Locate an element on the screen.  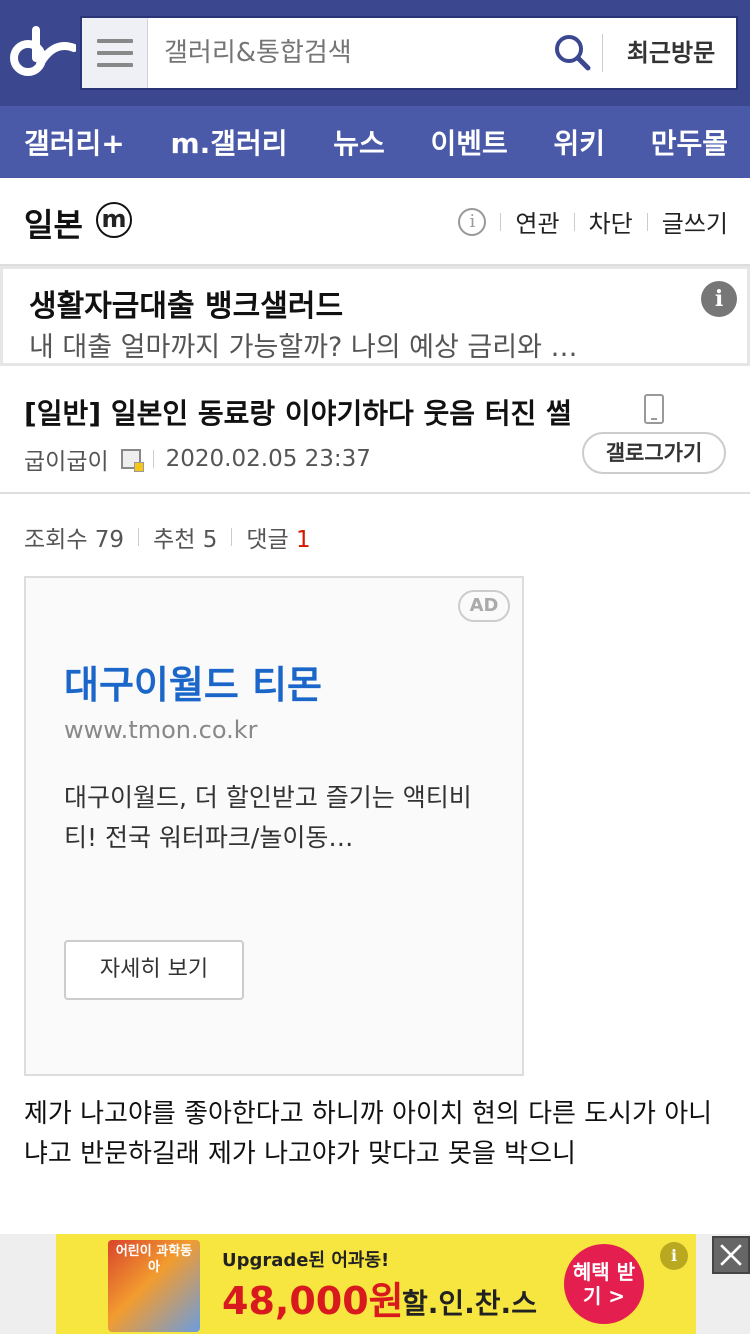
comments-label: 댓글 is located at coordinates (267, 540).